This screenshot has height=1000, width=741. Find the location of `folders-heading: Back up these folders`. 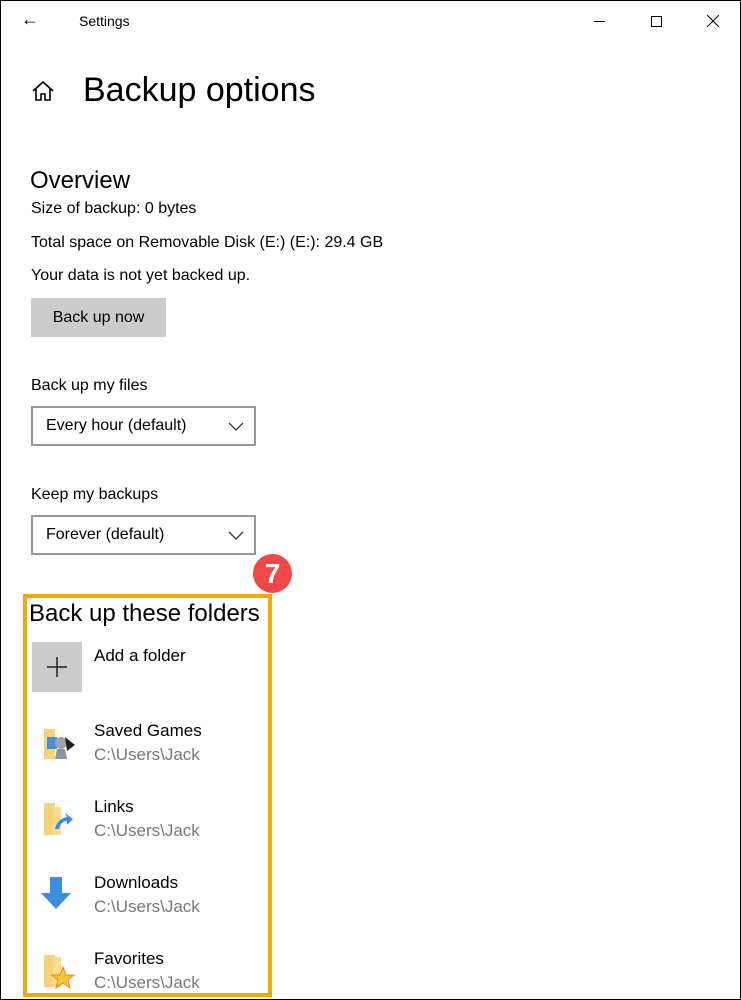

folders-heading: Back up these folders is located at coordinates (144, 613).